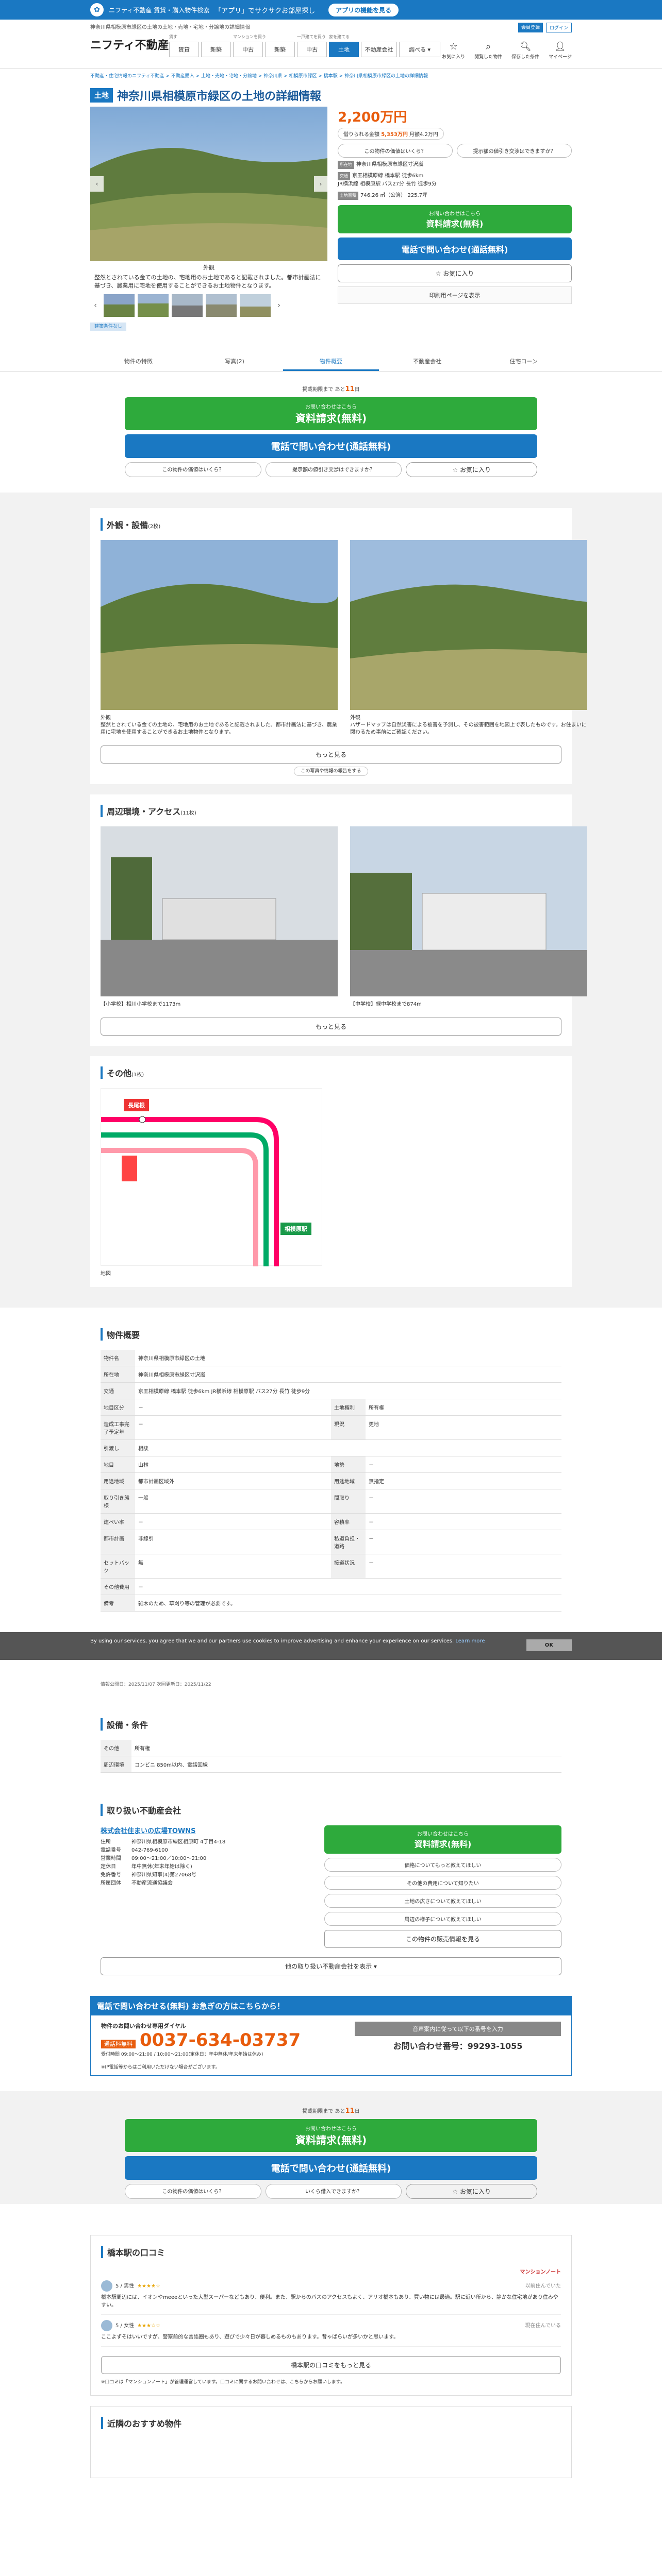 The image size is (662, 2576). What do you see at coordinates (464, 1566) in the screenshot?
I see `row-value: －` at bounding box center [464, 1566].